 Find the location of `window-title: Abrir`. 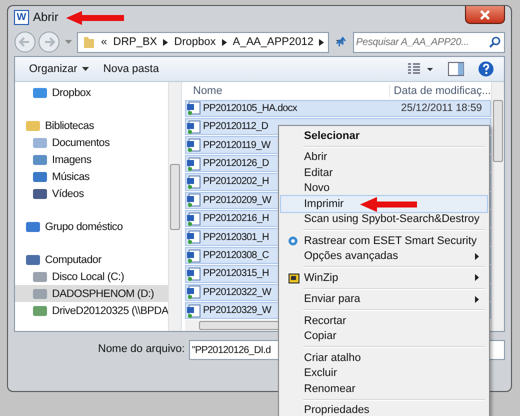

window-title: Abrir is located at coordinates (45, 17).